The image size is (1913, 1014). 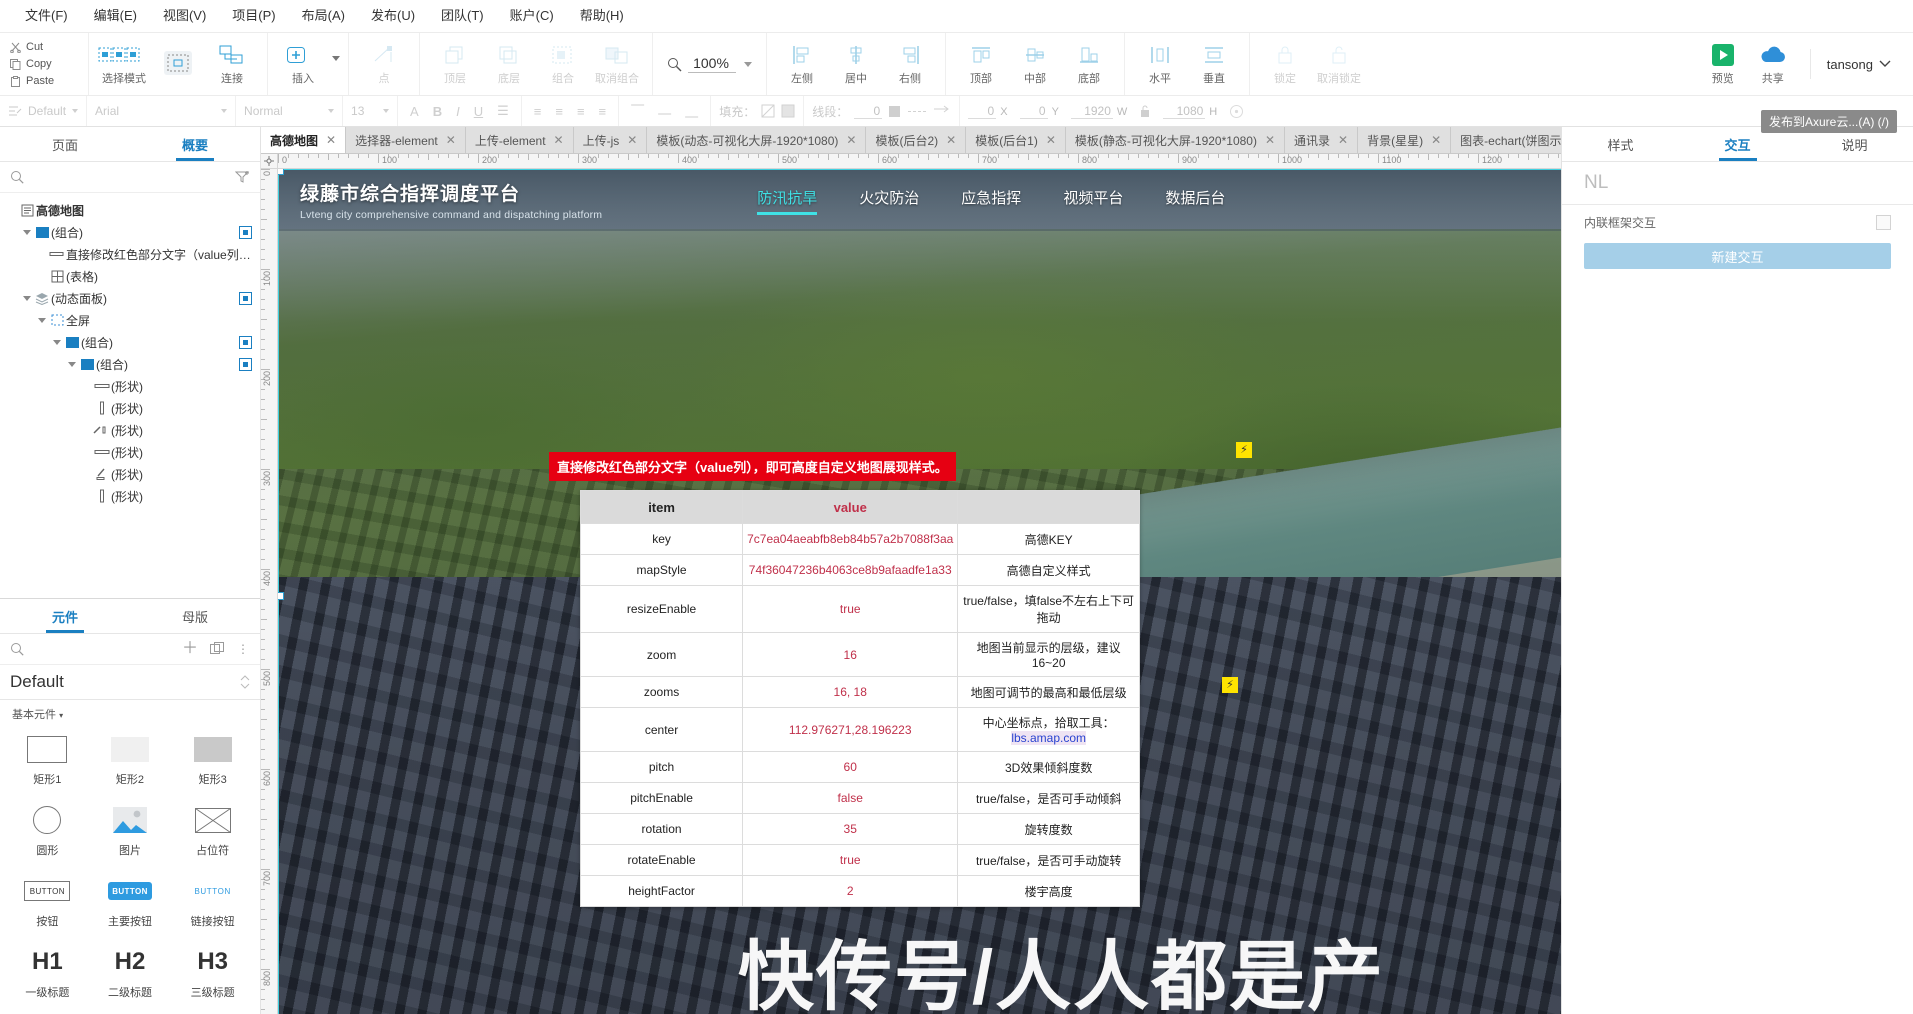 What do you see at coordinates (44, 111) in the screenshot?
I see `style-preset-field: Default` at bounding box center [44, 111].